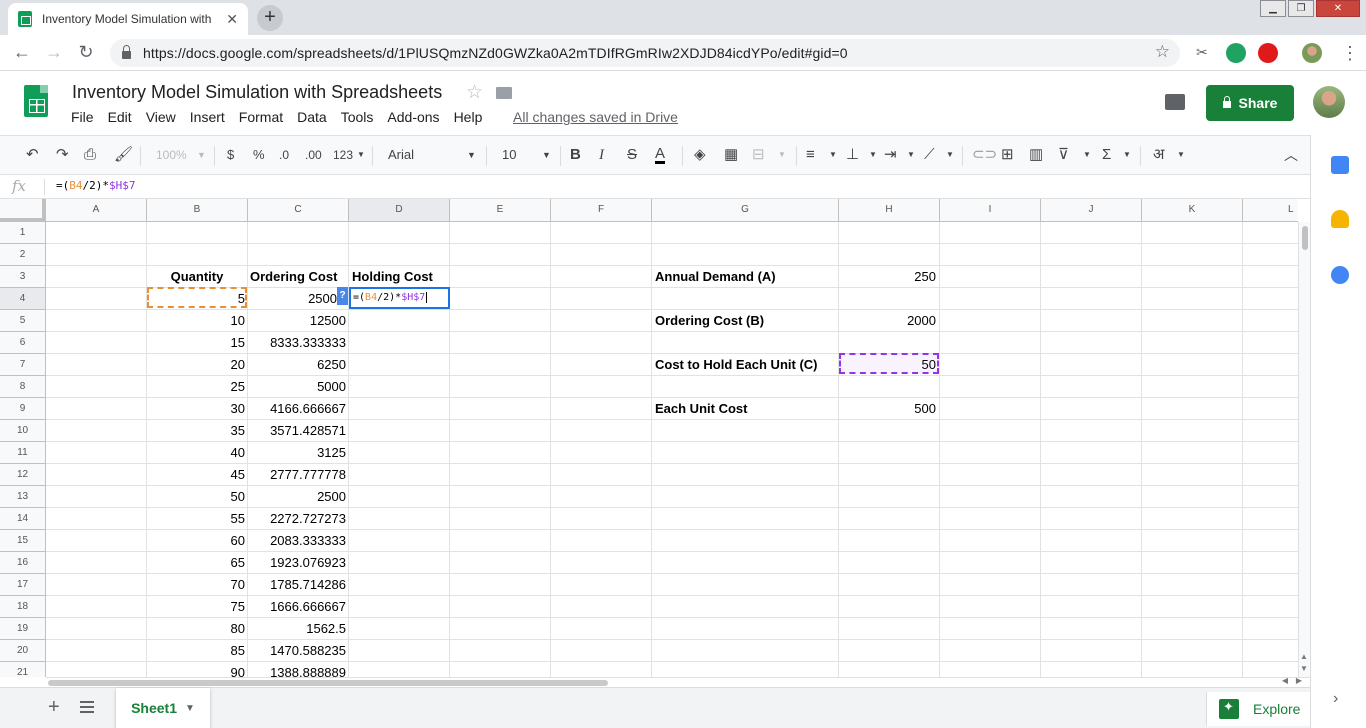 The image size is (1366, 728). Describe the element at coordinates (86, 52) in the screenshot. I see `reload-icon: ↻` at that location.